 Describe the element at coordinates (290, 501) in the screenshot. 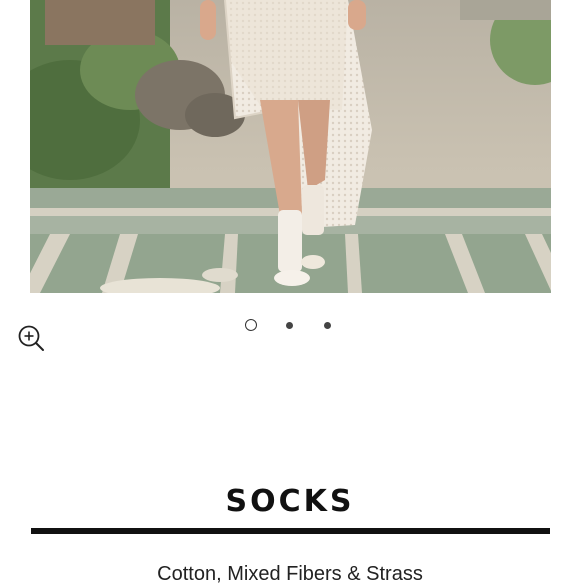

I see `product-title: SOCKS` at that location.